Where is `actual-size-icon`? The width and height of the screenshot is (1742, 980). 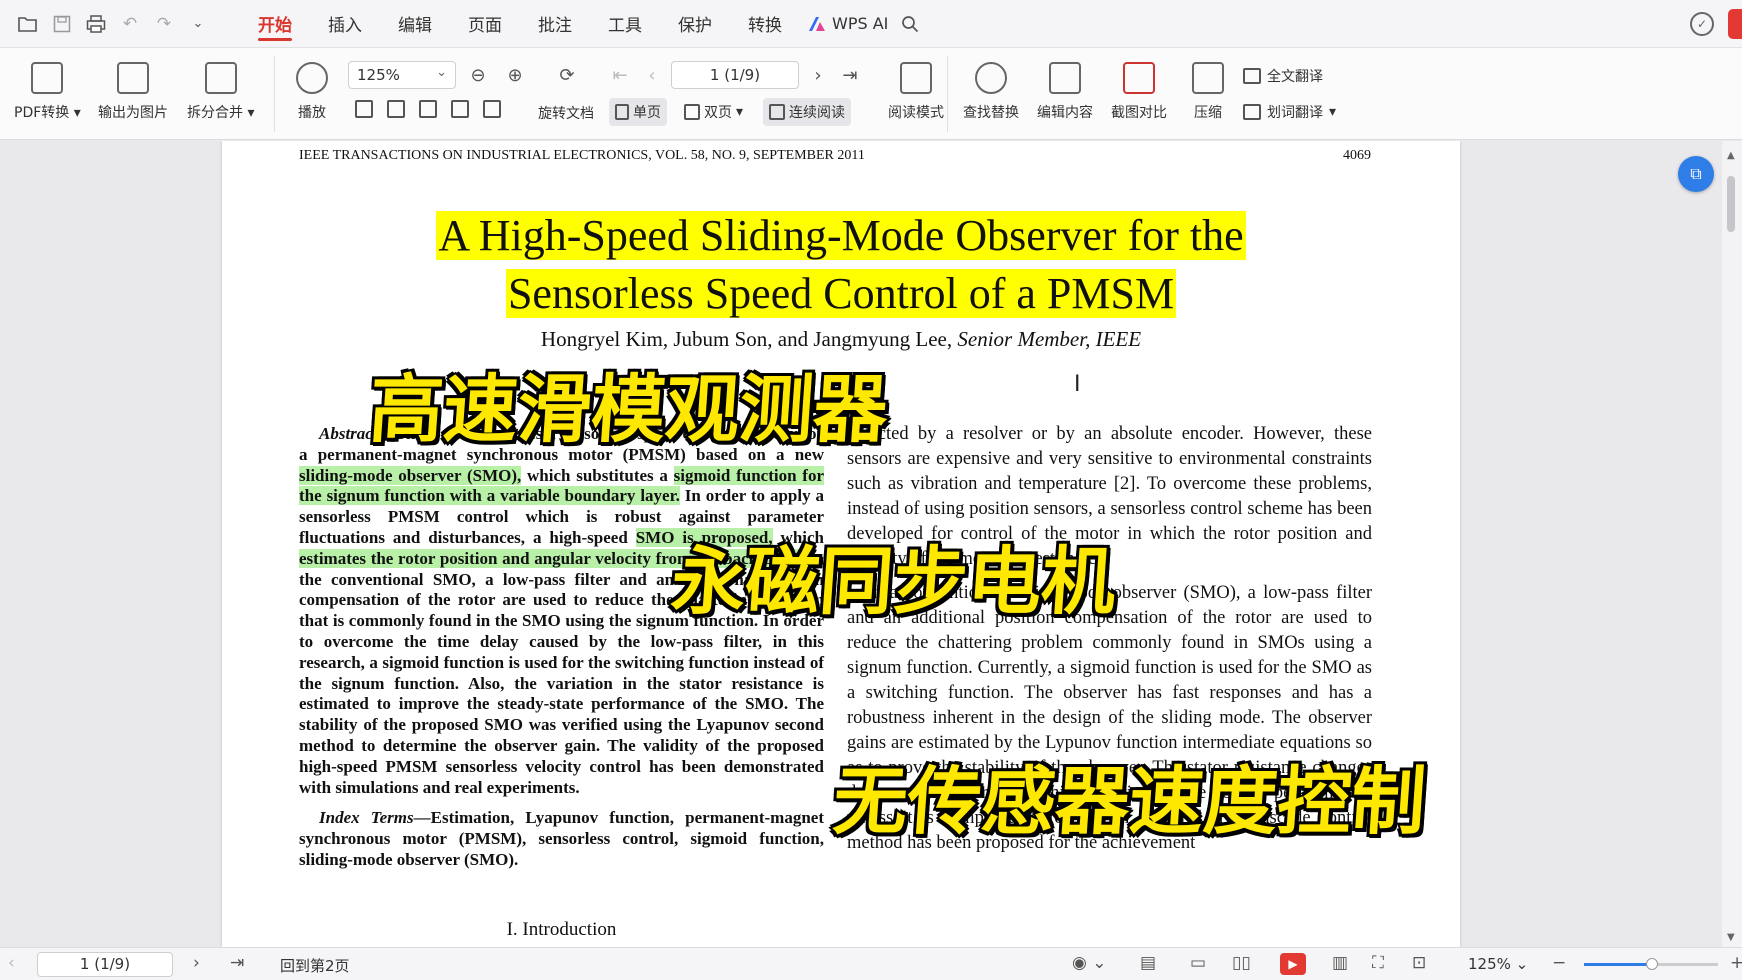
actual-size-icon is located at coordinates (364, 109).